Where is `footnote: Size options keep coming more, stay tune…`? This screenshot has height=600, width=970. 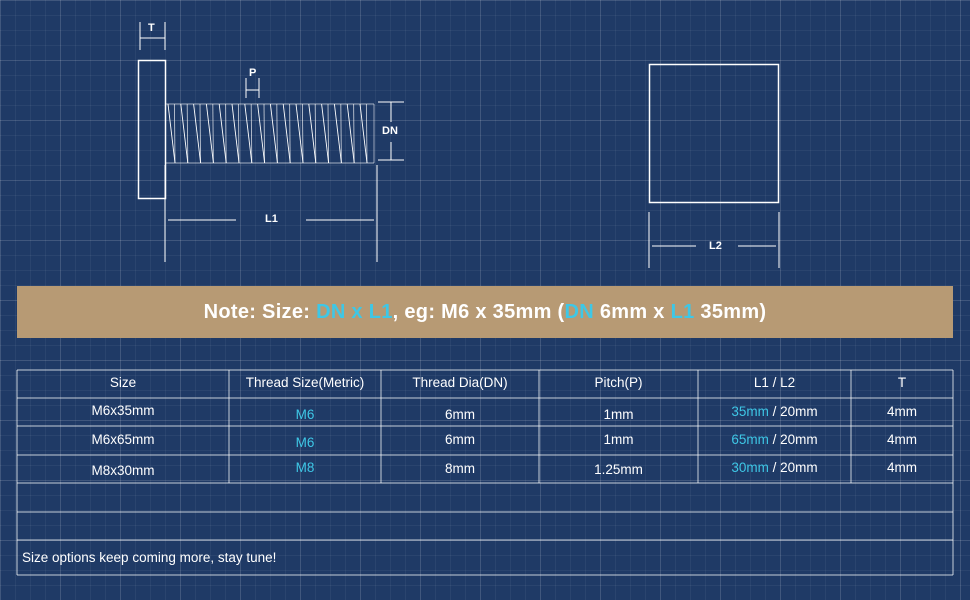 footnote: Size options keep coming more, stay tune… is located at coordinates (149, 557).